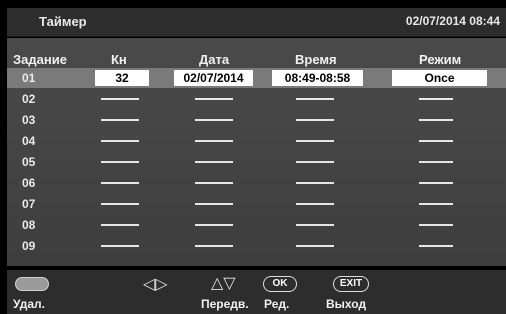 The image size is (506, 314). I want to click on up-down-arrows-icon: △▽, so click(223, 283).